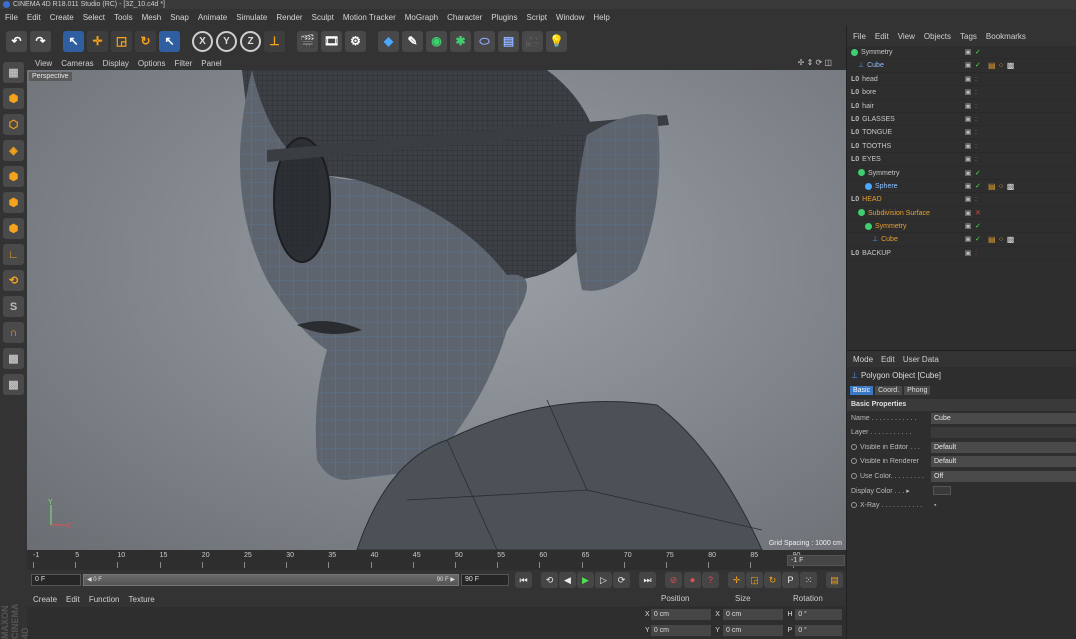 Image resolution: width=1076 pixels, height=639 pixels. What do you see at coordinates (692, 580) in the screenshot?
I see `record-icon: ⏺` at bounding box center [692, 580].